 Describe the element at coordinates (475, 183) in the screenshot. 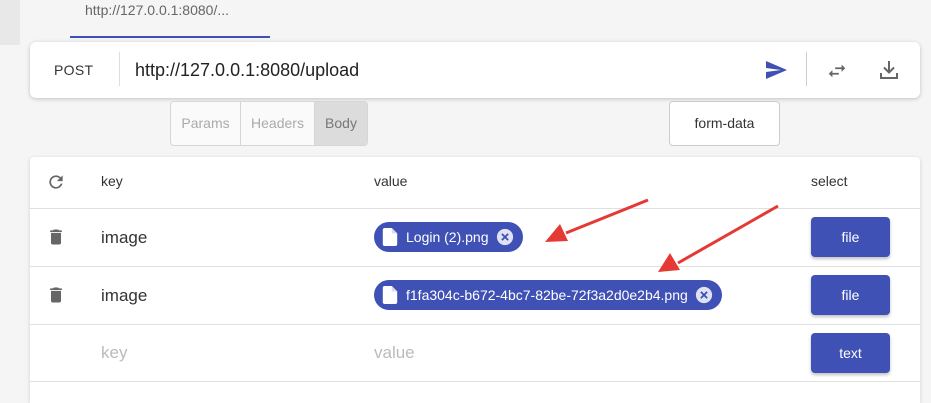

I see `table-header: key value select` at that location.